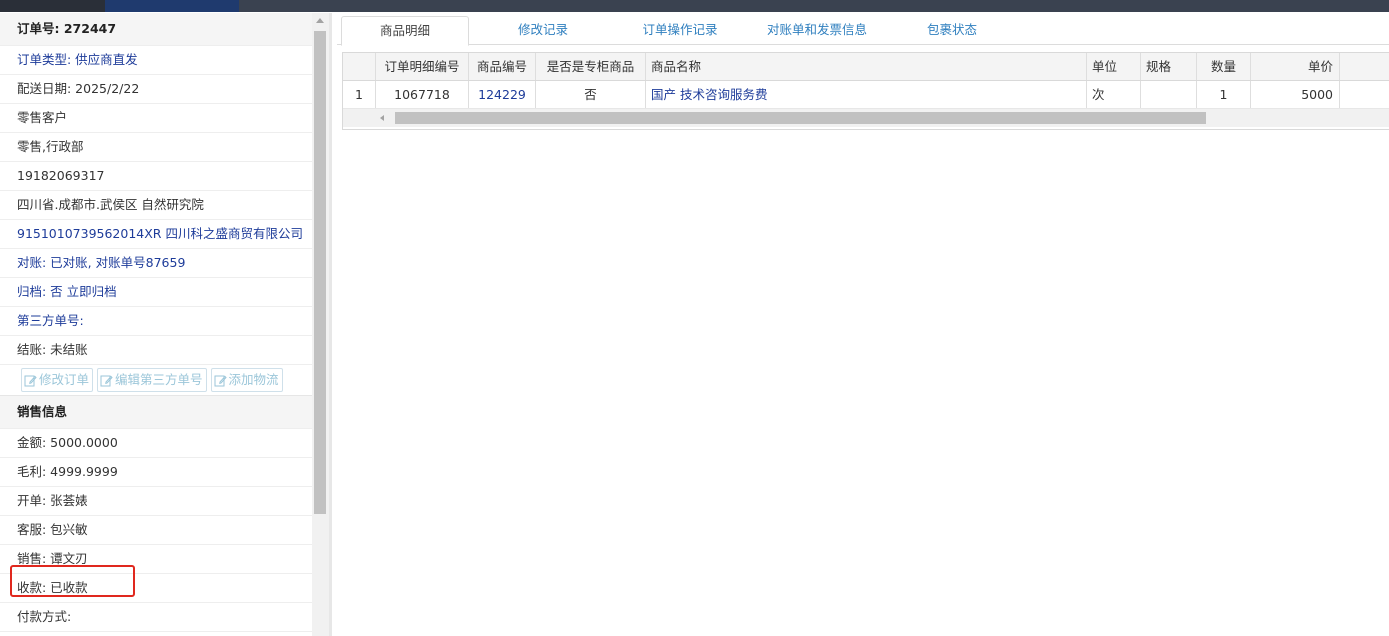  What do you see at coordinates (159, 379) in the screenshot?
I see `edit-third-party-label: 编辑第三方单号` at bounding box center [159, 379].